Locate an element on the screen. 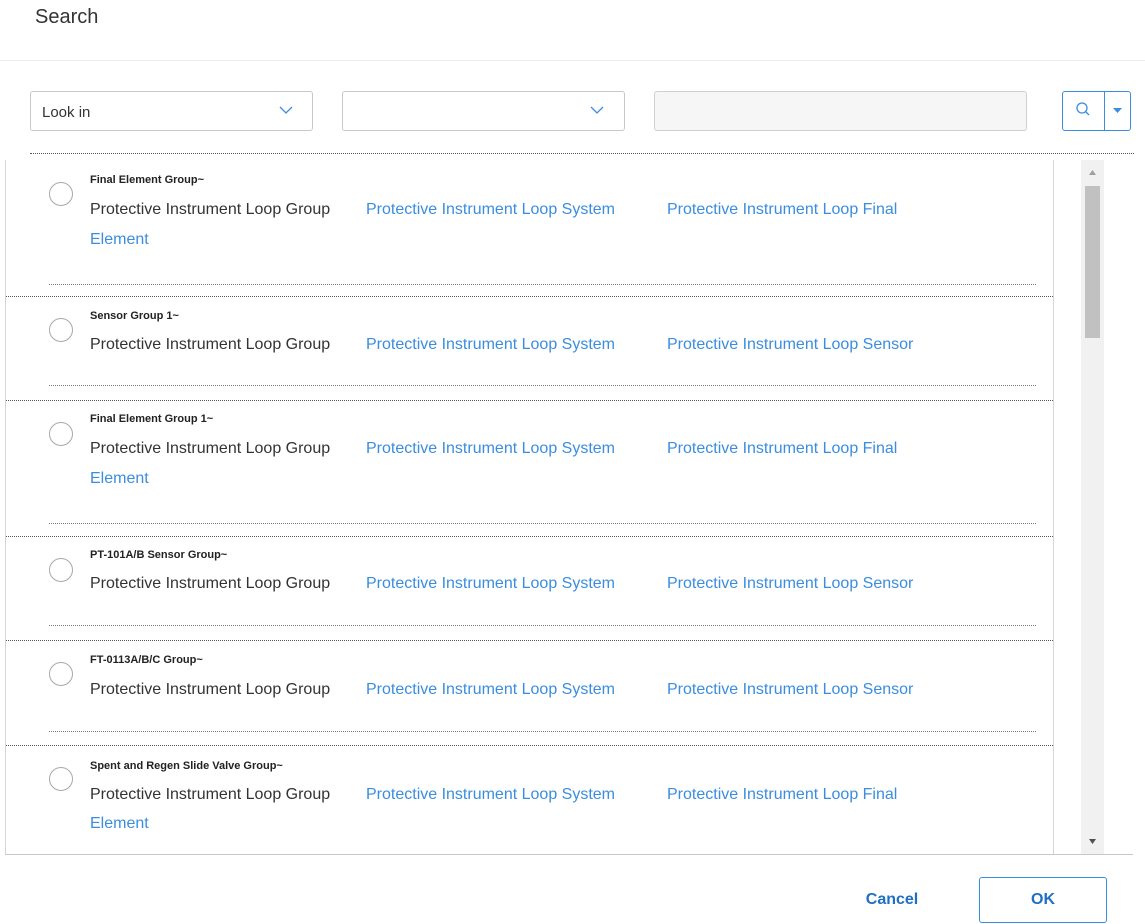  look-in-value: Look in is located at coordinates (66, 112).